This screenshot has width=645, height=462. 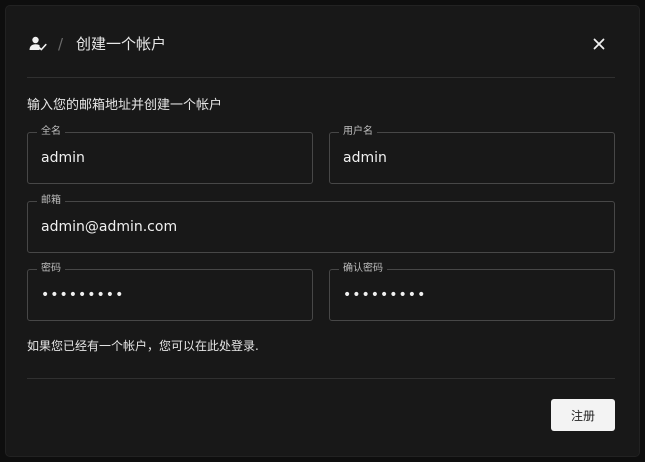 What do you see at coordinates (472, 295) in the screenshot?
I see `confirm-password-input` at bounding box center [472, 295].